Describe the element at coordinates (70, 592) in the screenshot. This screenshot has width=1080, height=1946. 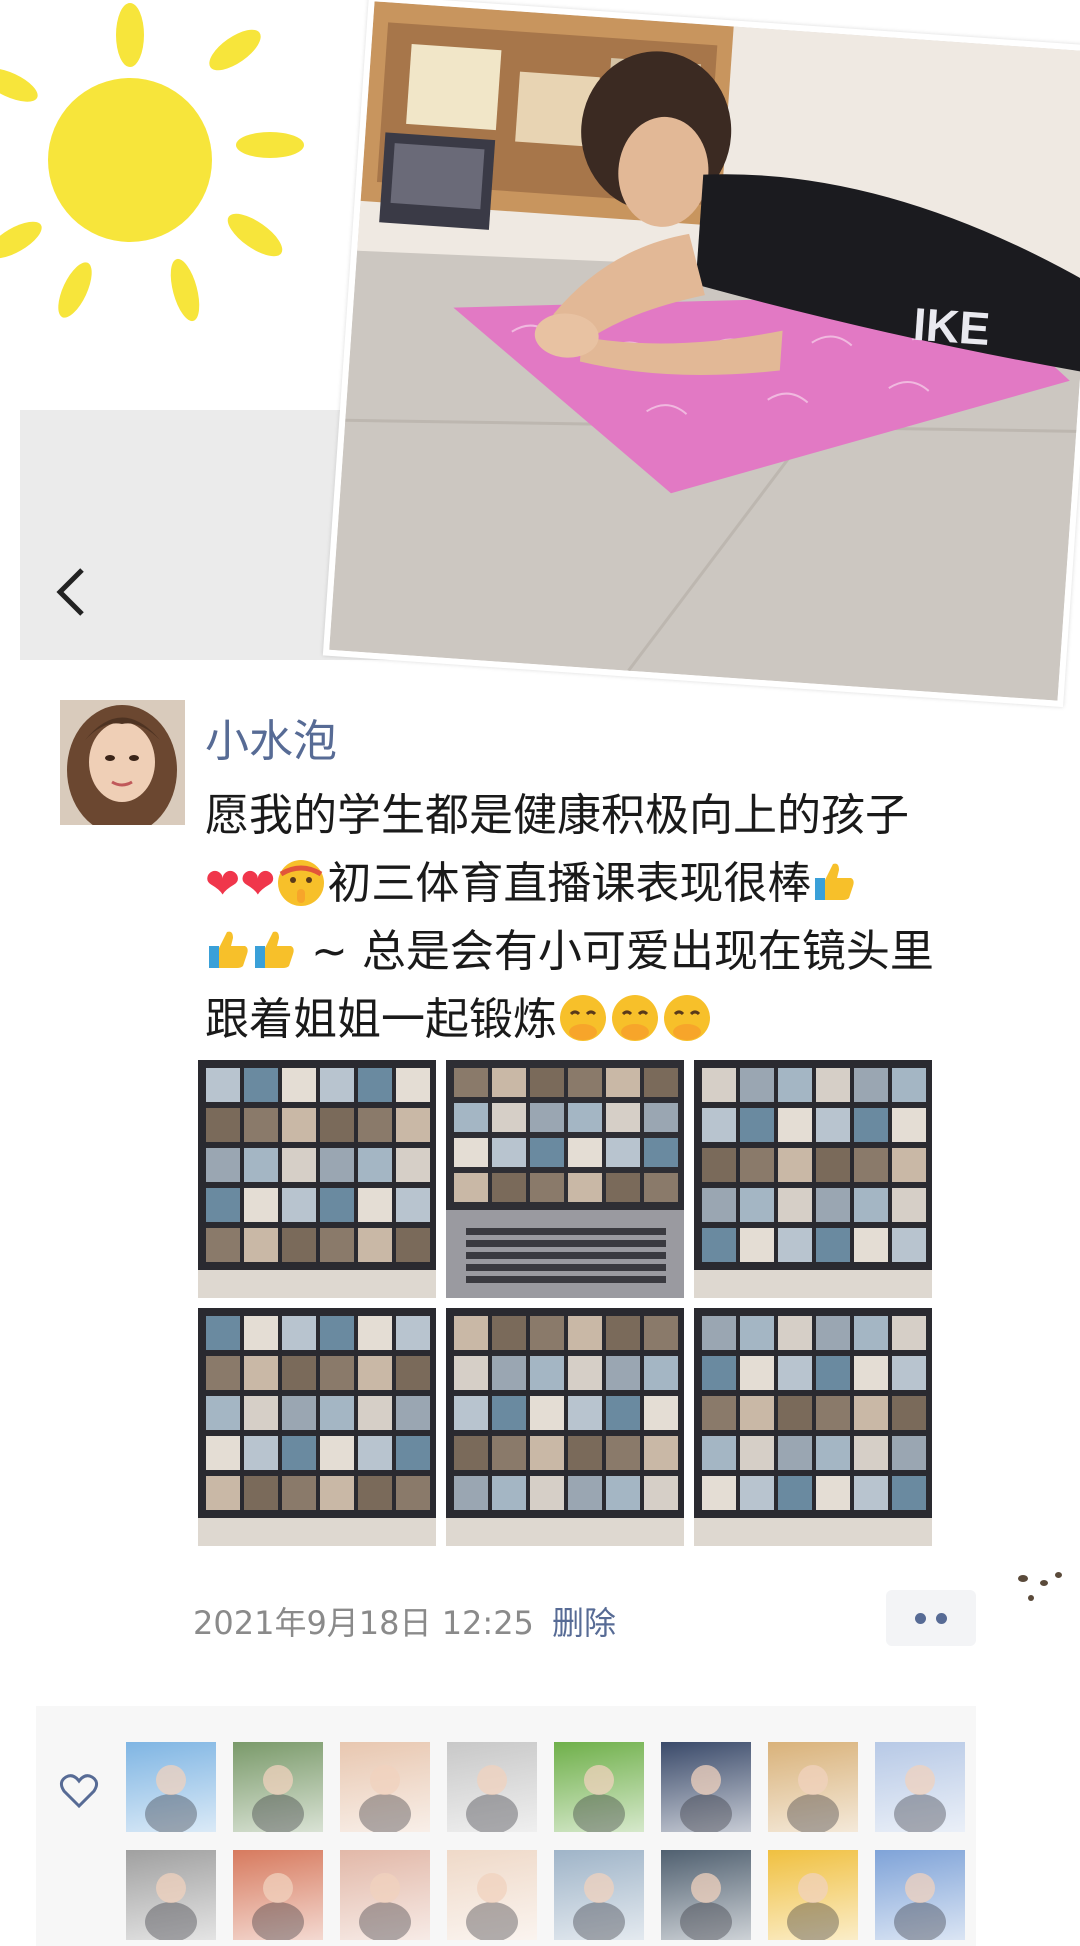
I see `chevron-left-icon` at that location.